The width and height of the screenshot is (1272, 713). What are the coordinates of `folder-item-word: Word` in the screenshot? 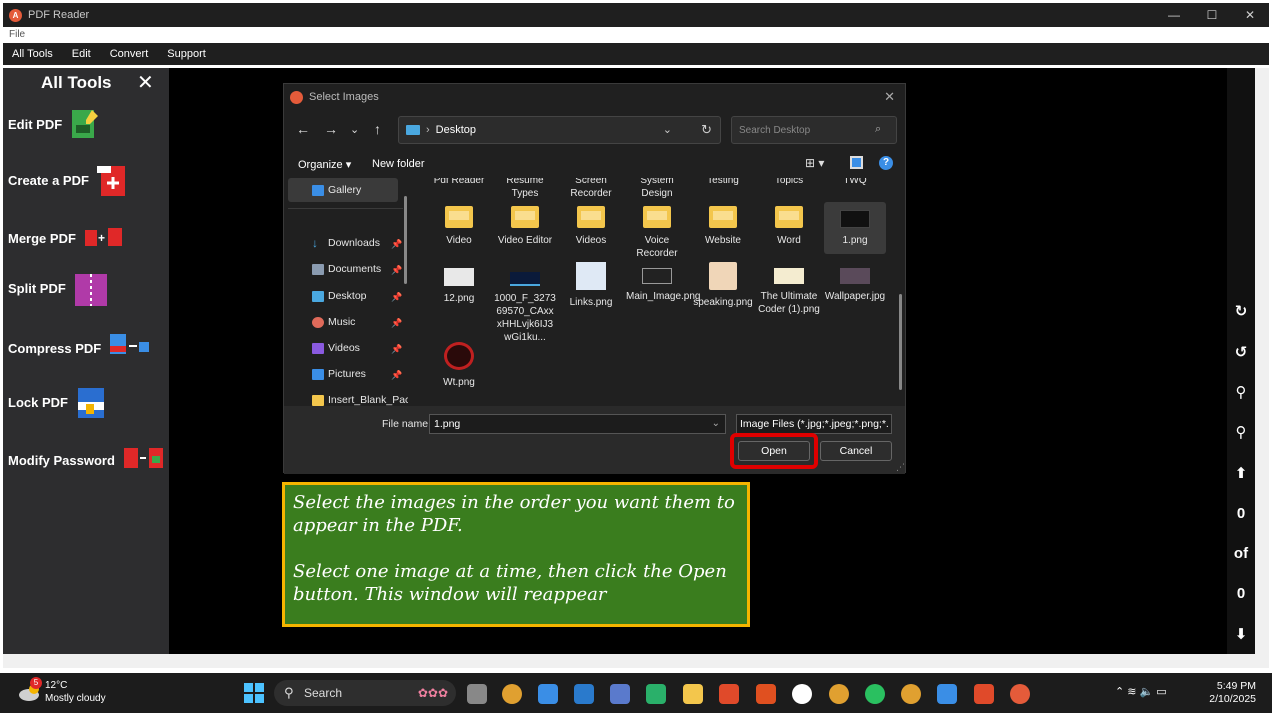 It's located at (789, 226).